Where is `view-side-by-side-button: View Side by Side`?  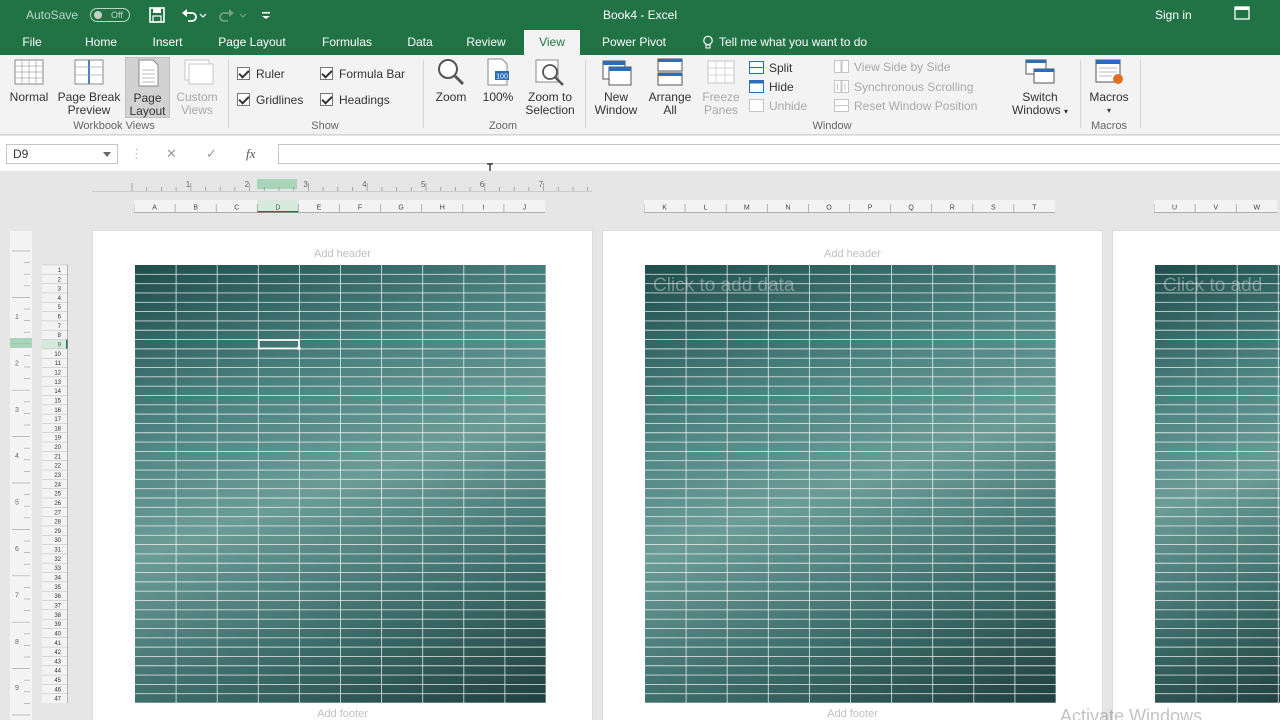 view-side-by-side-button: View Side by Side is located at coordinates (892, 67).